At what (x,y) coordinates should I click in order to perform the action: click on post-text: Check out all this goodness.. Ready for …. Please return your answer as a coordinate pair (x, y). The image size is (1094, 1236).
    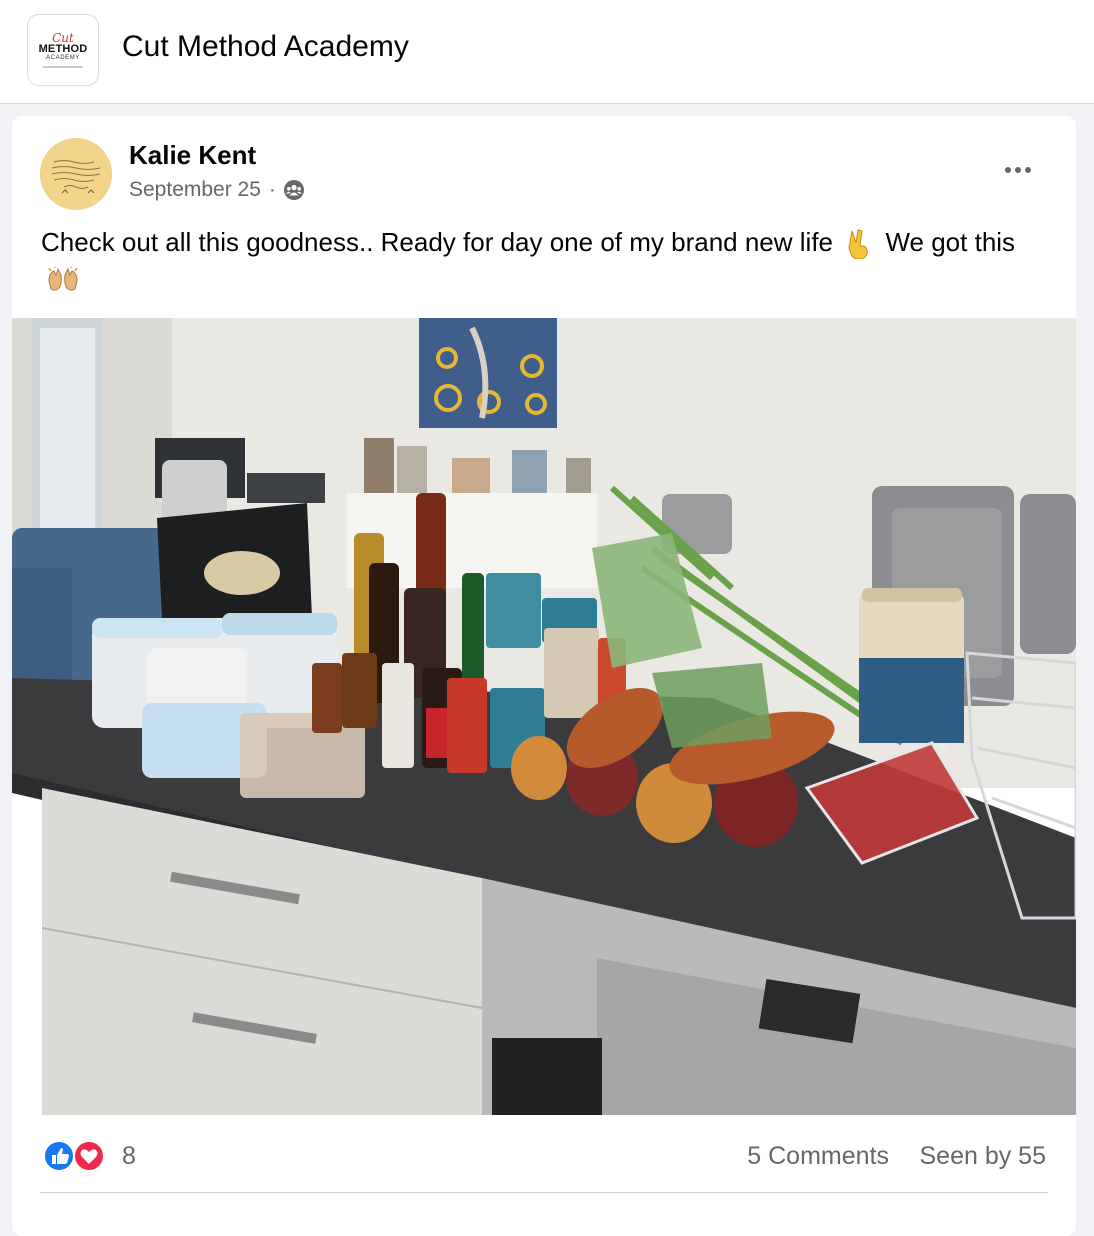
    Looking at the image, I should click on (541, 260).